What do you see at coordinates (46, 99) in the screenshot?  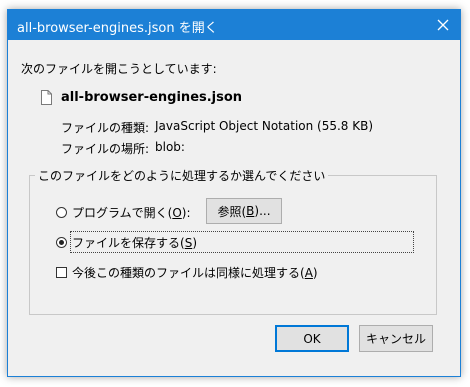 I see `file-icon` at bounding box center [46, 99].